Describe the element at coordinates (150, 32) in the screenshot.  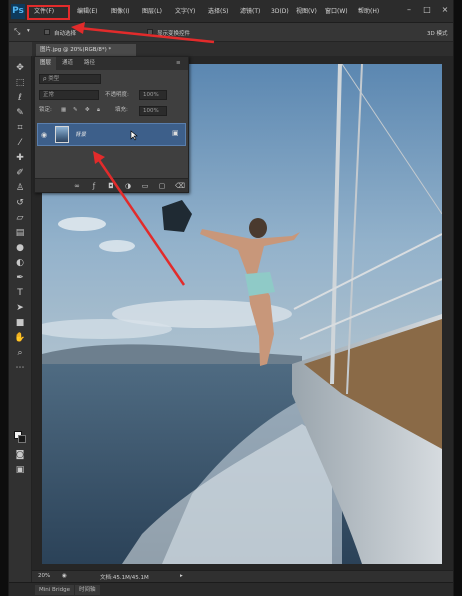
I see `transform-controls-checkbox` at that location.